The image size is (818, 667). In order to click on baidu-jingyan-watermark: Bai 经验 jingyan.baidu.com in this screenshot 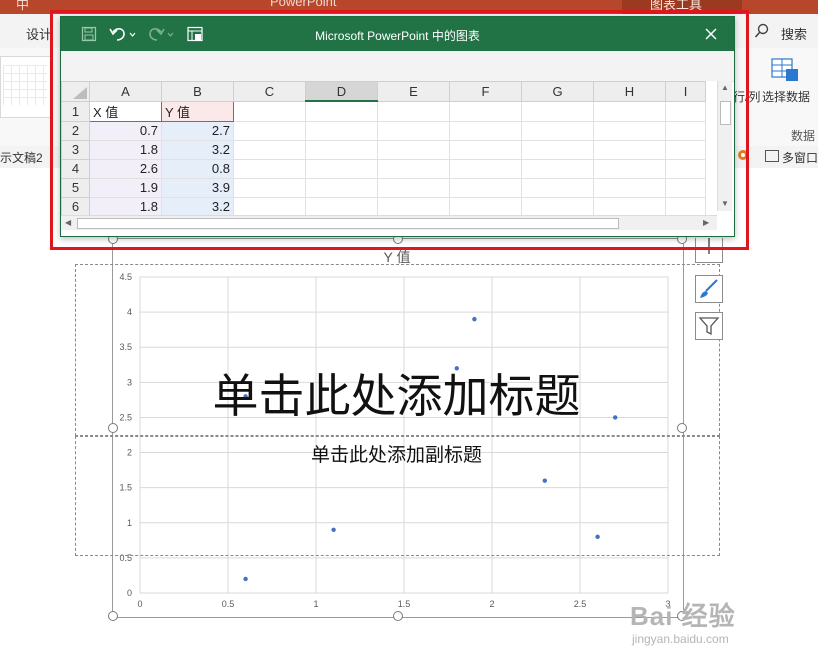, I will do `click(720, 626)`.